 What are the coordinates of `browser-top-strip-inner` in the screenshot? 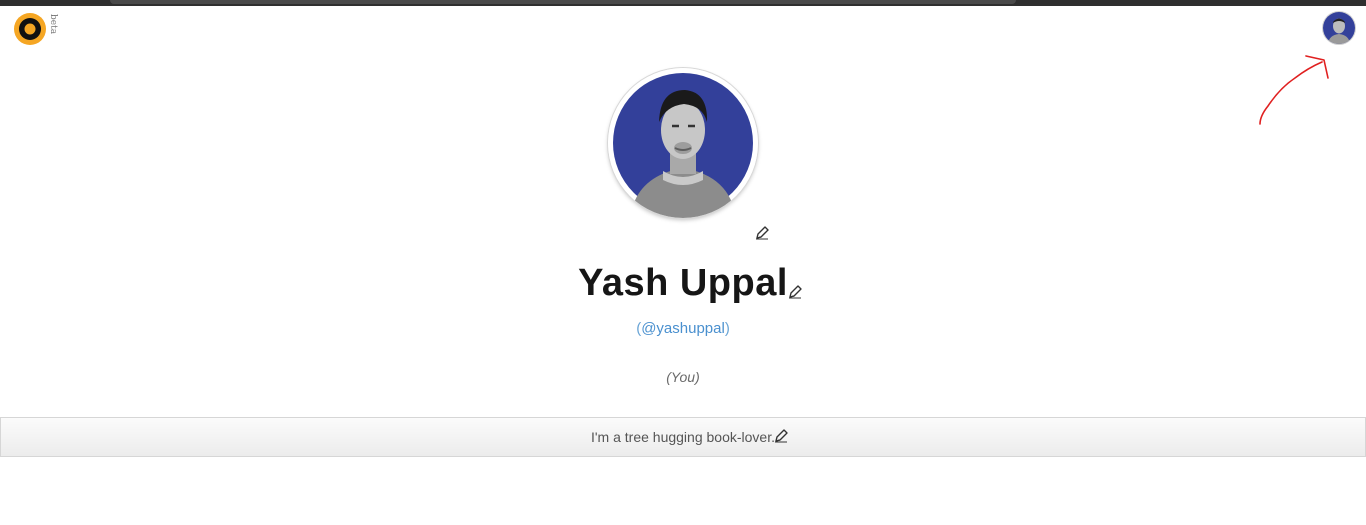 It's located at (563, 2).